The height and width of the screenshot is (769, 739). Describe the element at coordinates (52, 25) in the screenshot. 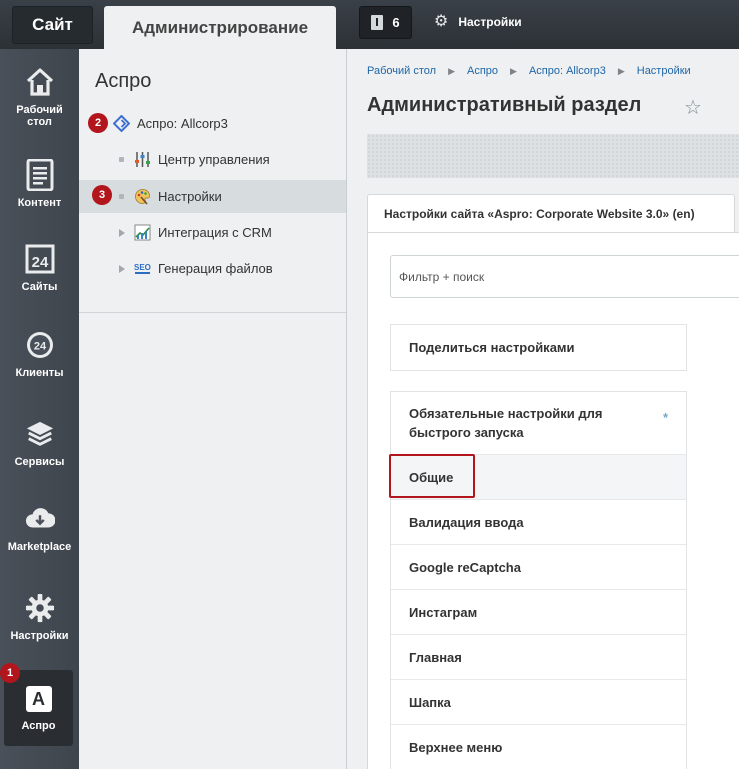

I see `tab-site: Сайт` at that location.